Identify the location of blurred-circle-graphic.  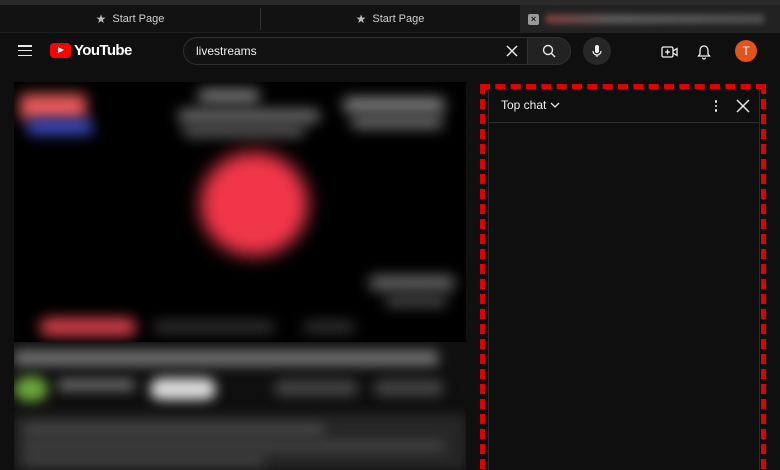
(254, 204).